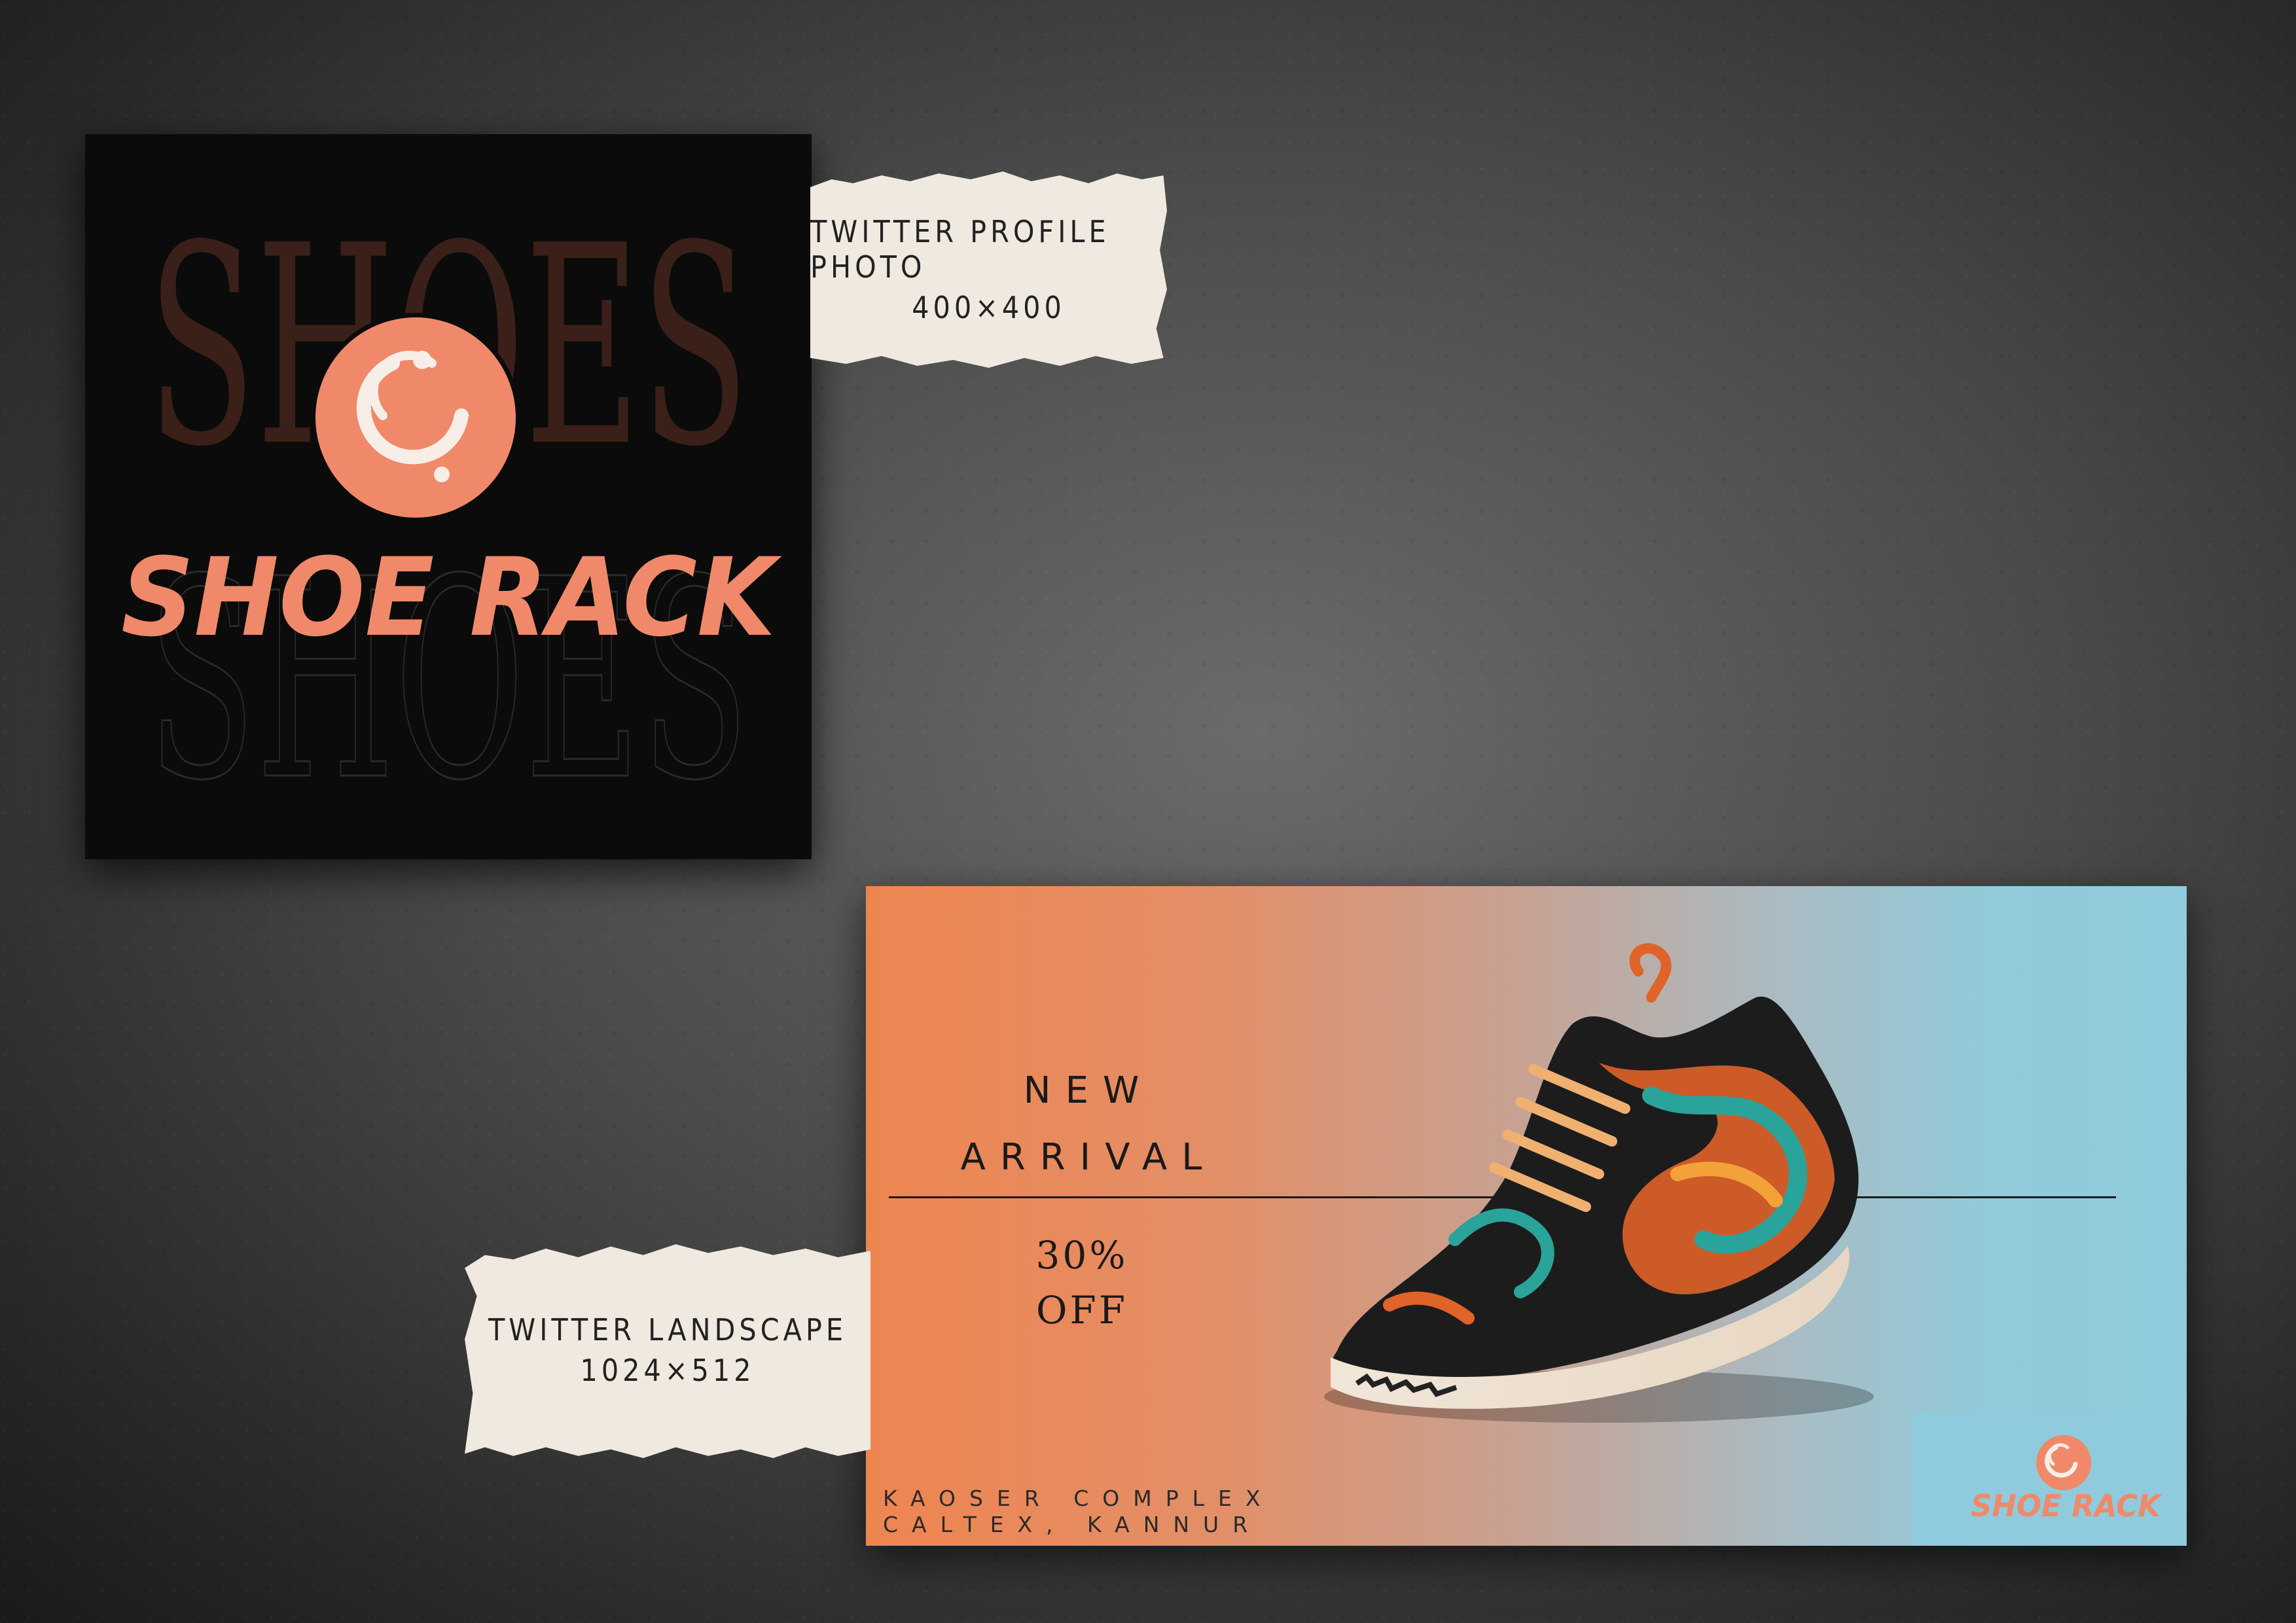 The width and height of the screenshot is (2296, 1623). What do you see at coordinates (960, 249) in the screenshot?
I see `profile-label-title: TWITTER PROFILE PHOTO` at bounding box center [960, 249].